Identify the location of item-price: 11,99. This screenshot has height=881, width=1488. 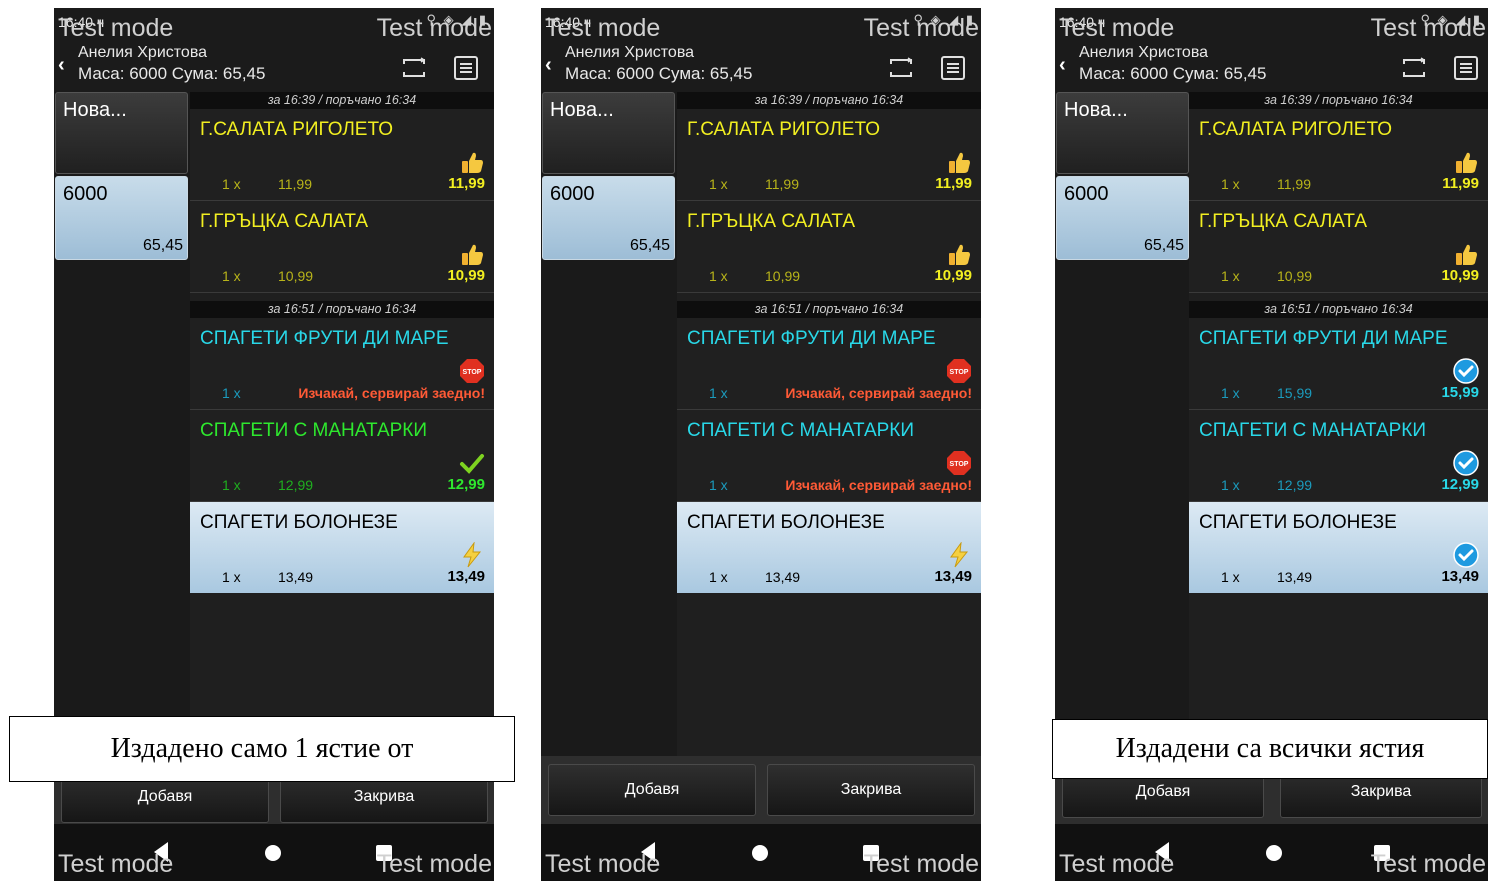
(295, 184).